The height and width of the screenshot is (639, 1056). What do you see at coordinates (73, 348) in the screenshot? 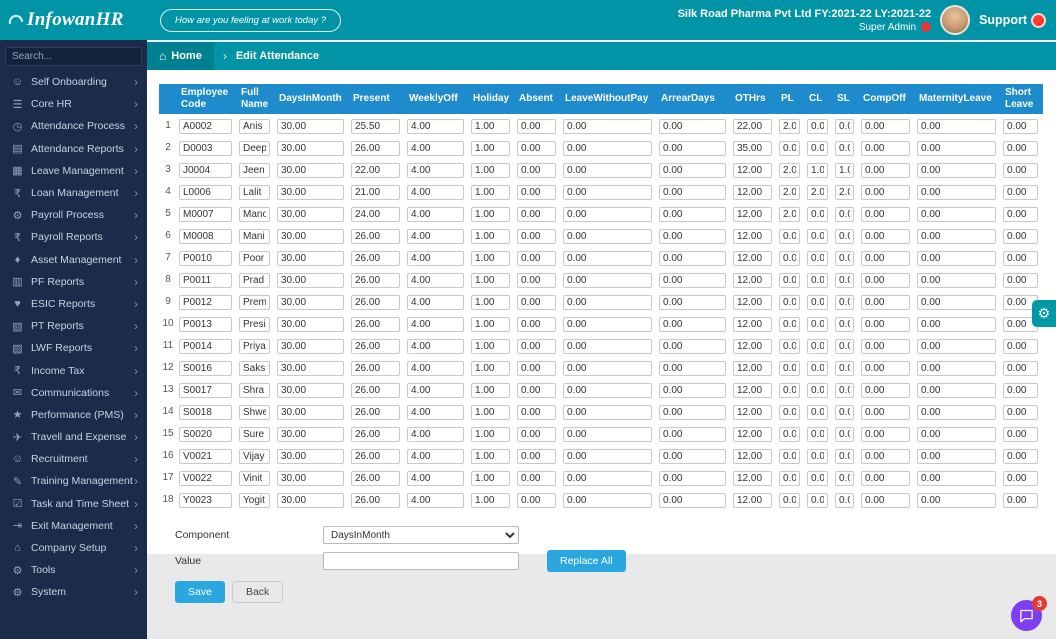
I see `sidebar-item-lwf-reports: ▨ LWF Reports ›` at bounding box center [73, 348].